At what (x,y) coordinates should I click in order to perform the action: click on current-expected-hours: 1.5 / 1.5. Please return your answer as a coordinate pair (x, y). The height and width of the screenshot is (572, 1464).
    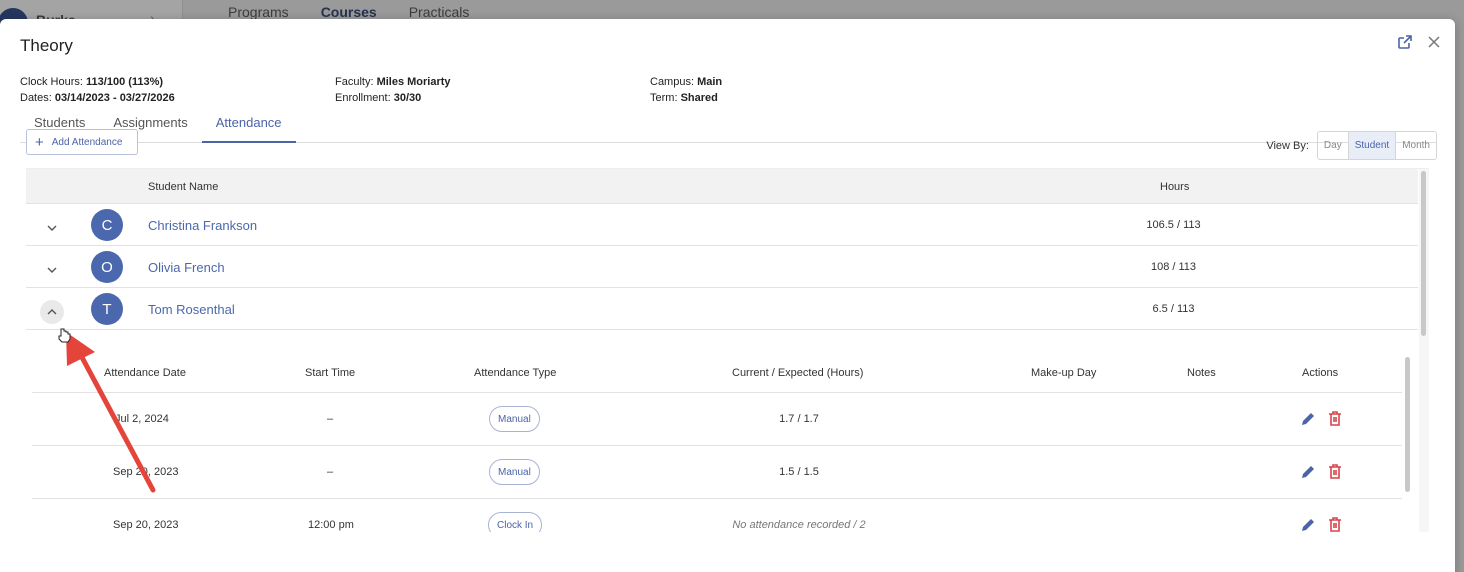
    Looking at the image, I should click on (799, 472).